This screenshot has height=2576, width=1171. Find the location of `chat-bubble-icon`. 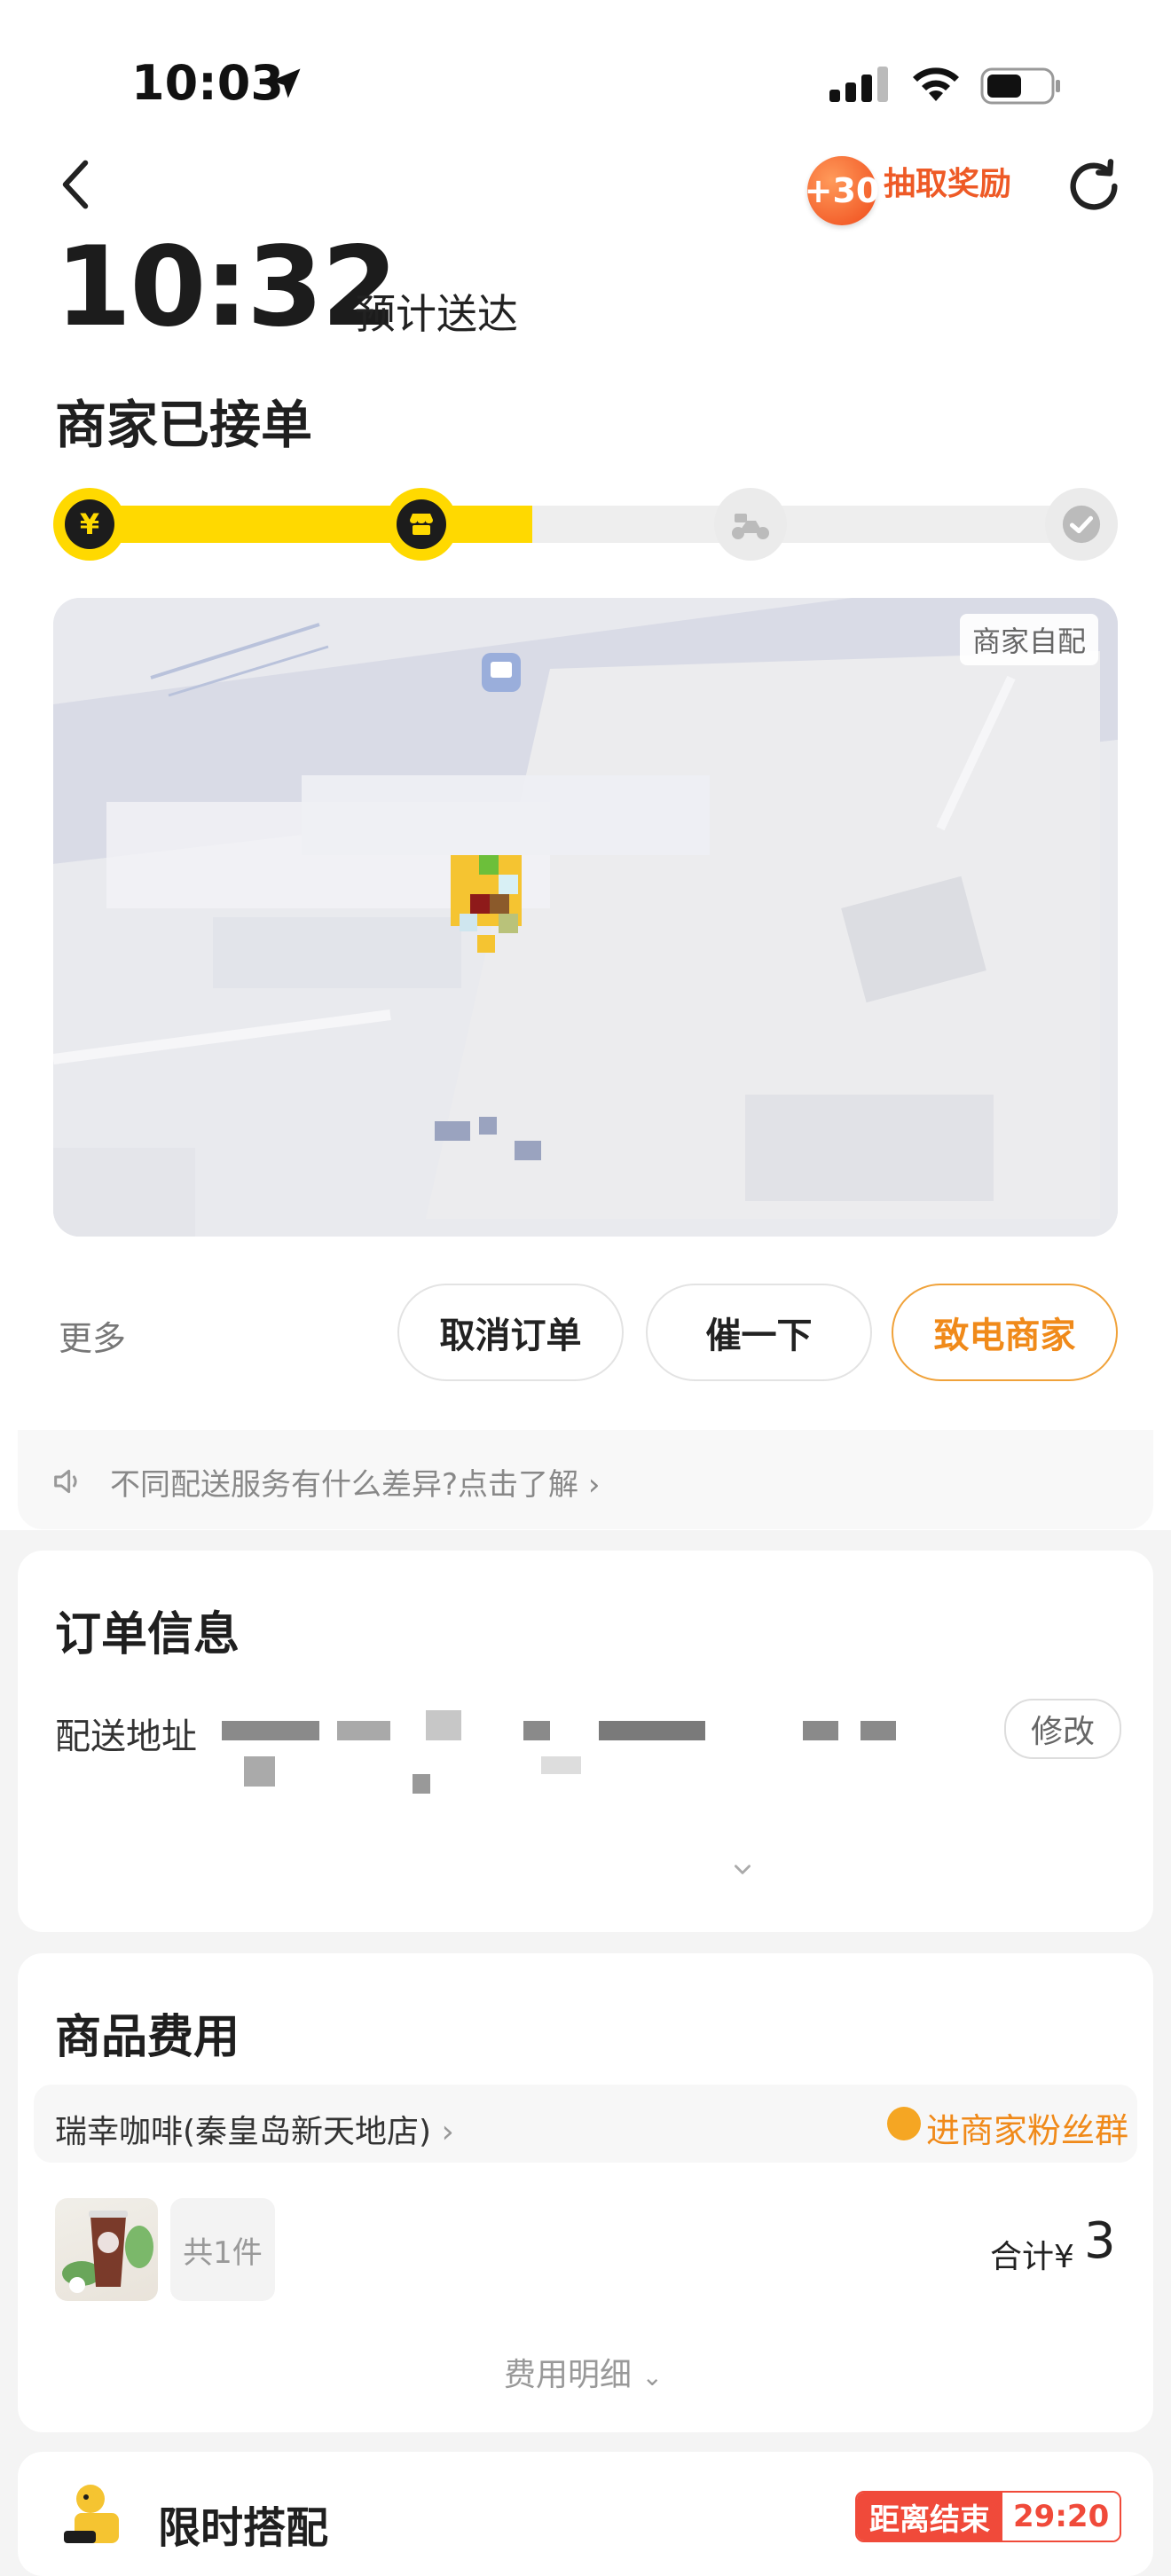

chat-bubble-icon is located at coordinates (904, 2123).